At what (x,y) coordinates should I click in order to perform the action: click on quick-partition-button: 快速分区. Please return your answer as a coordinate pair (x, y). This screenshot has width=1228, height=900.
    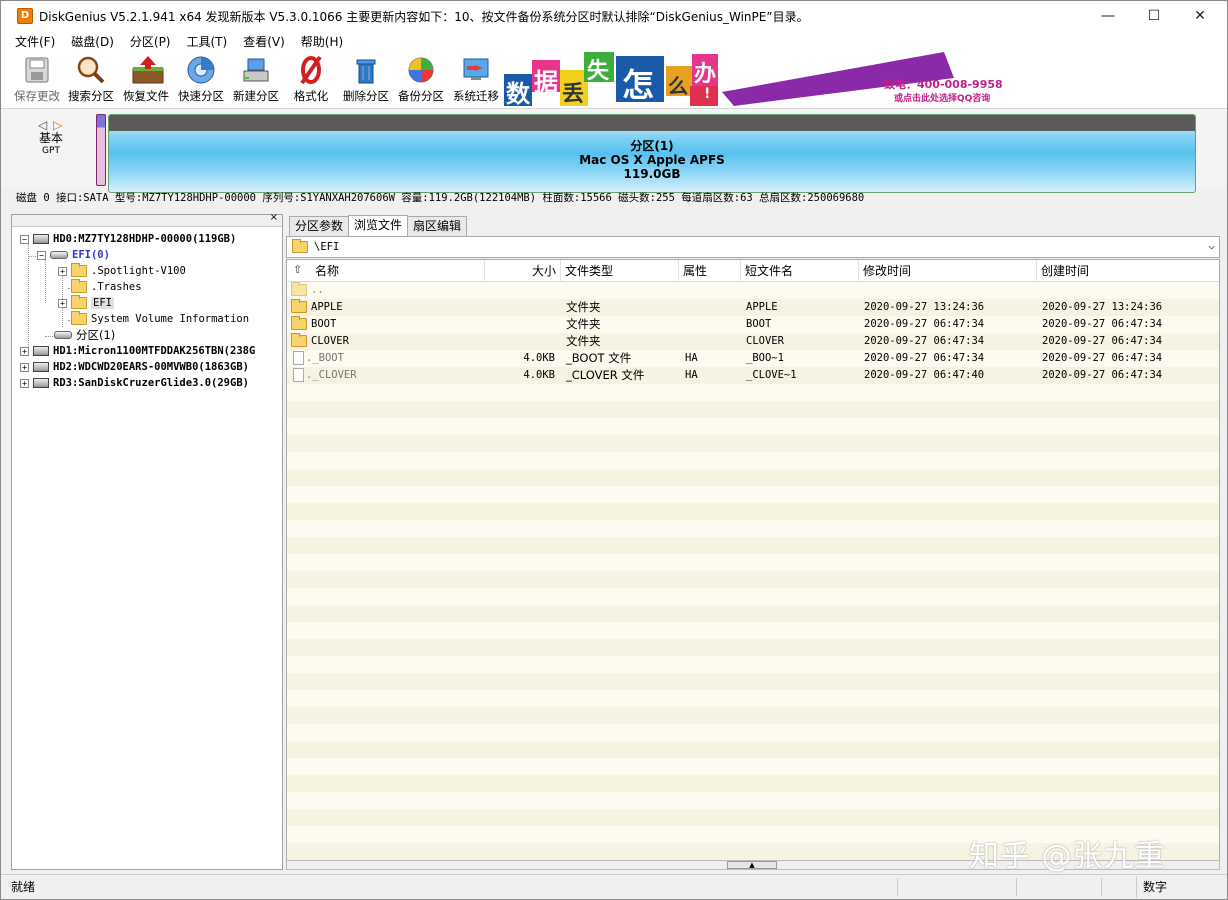
    Looking at the image, I should click on (201, 81).